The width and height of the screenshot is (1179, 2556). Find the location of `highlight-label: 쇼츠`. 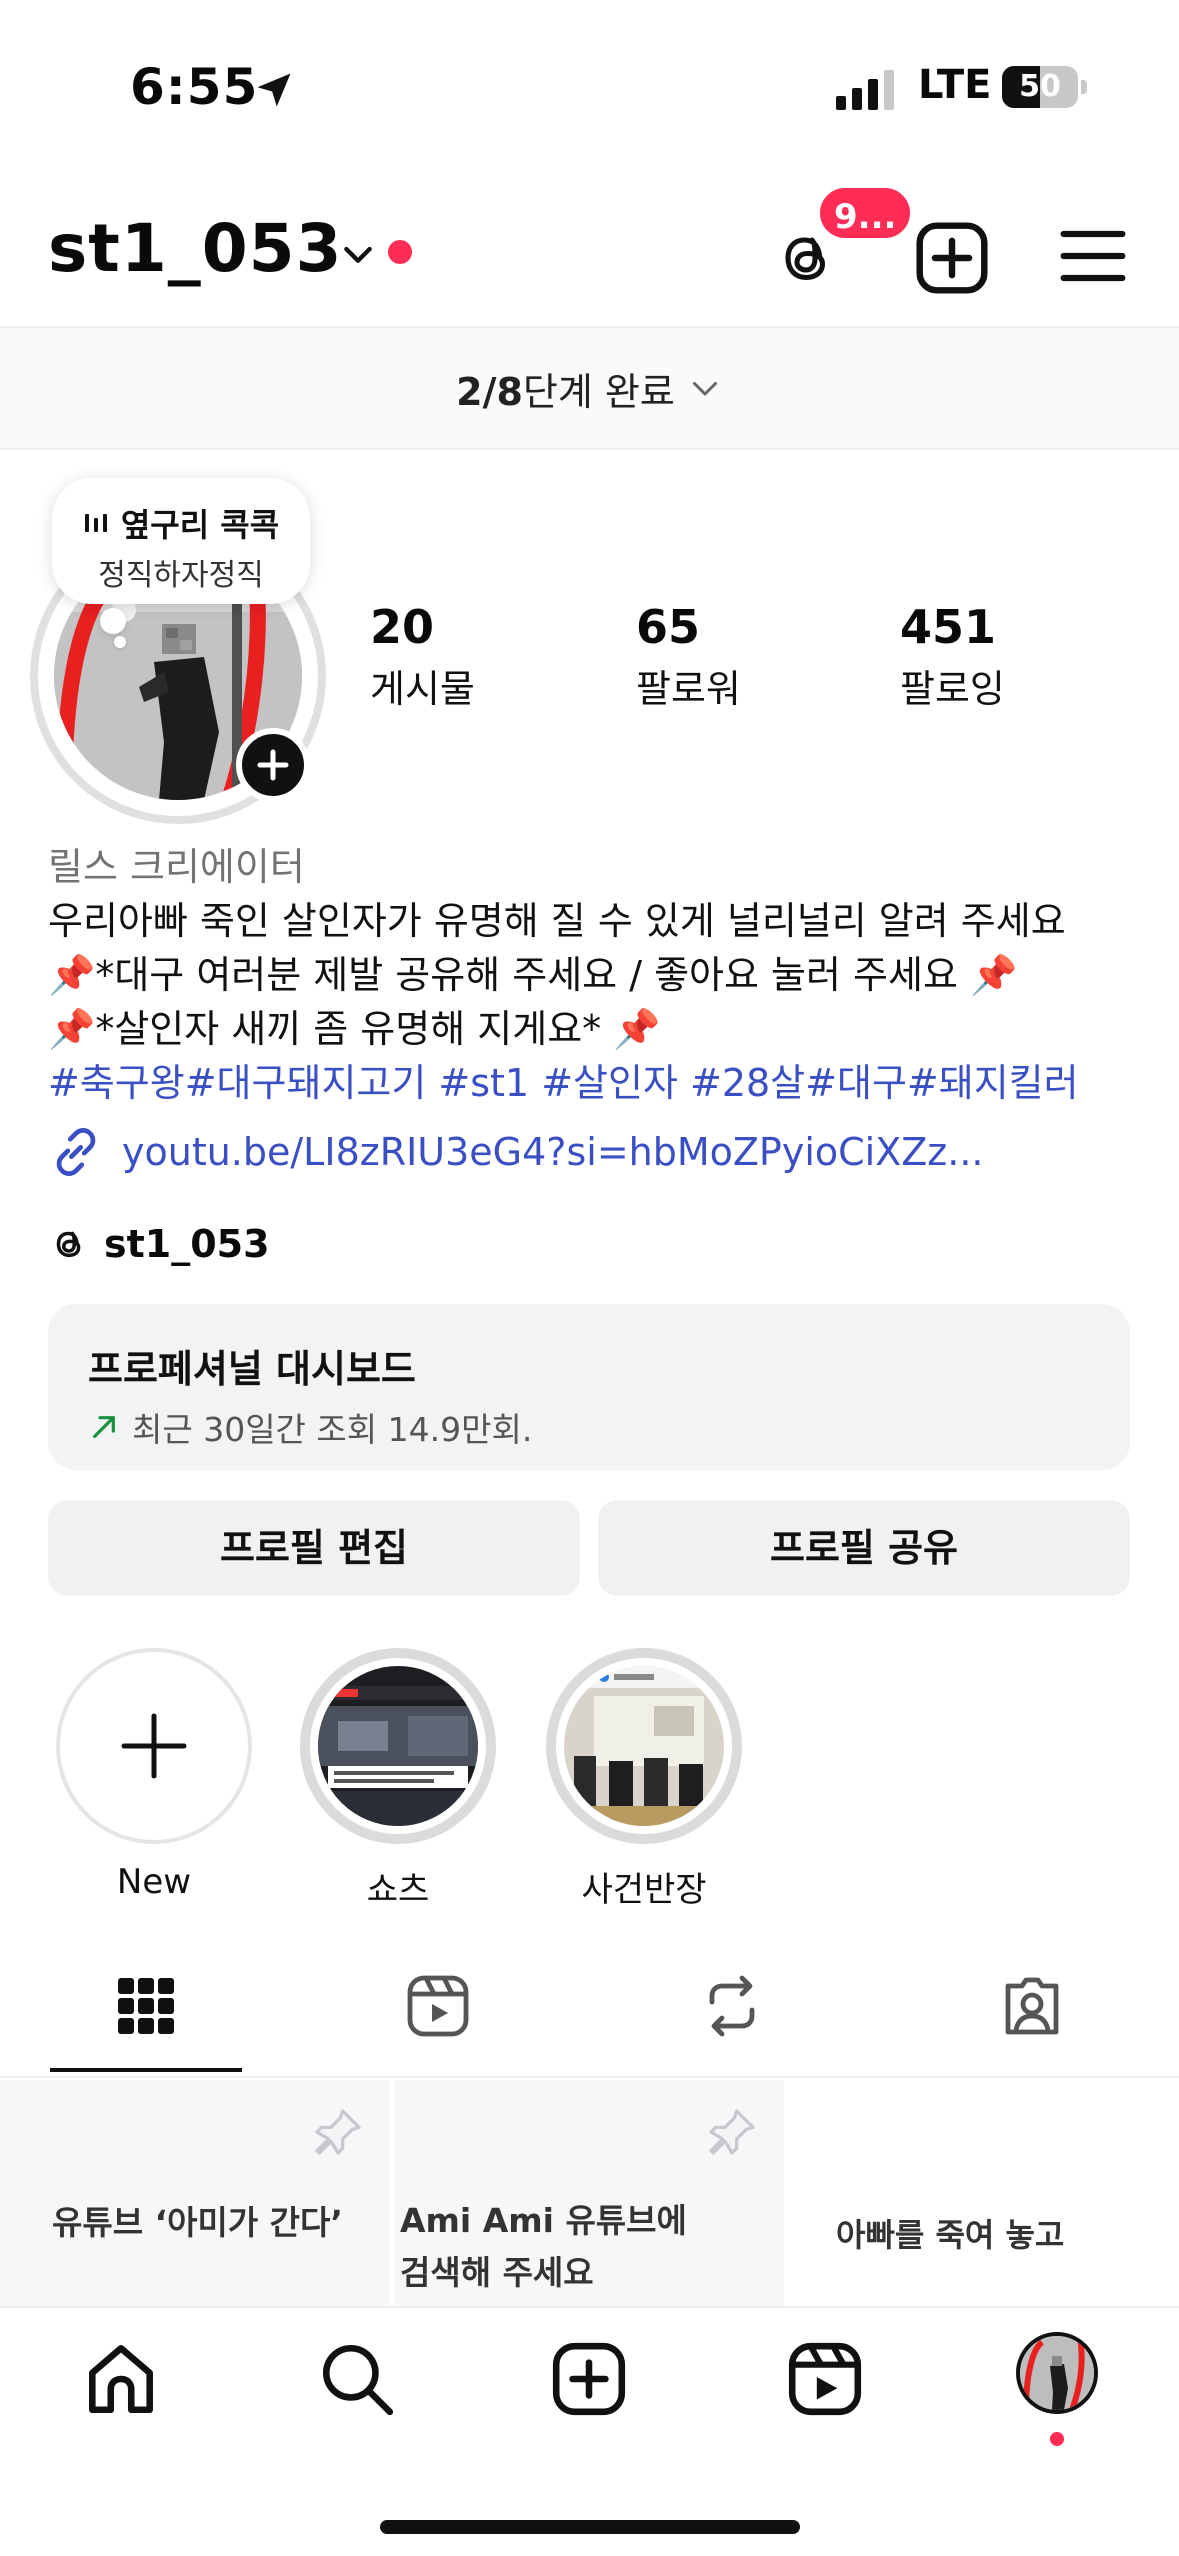

highlight-label: 쇼츠 is located at coordinates (398, 1890).